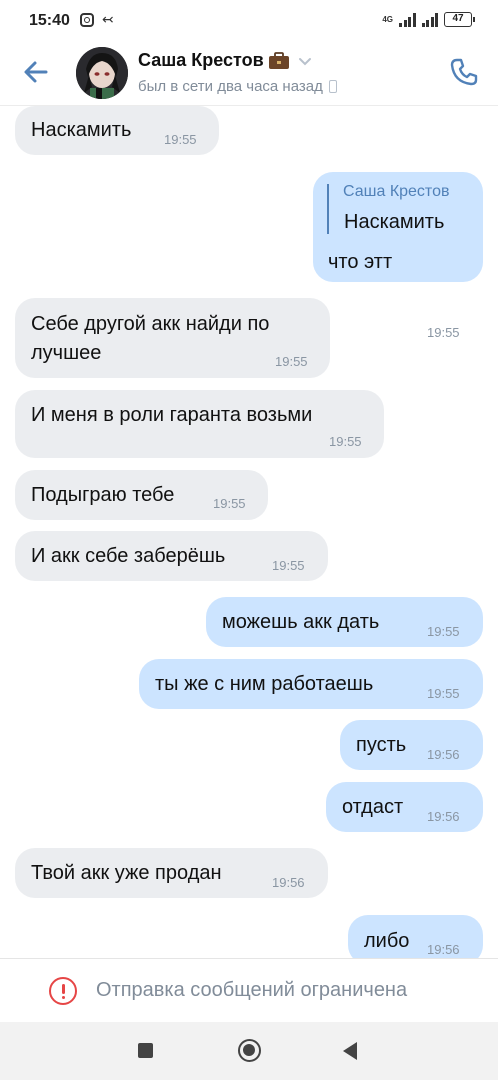 The image size is (498, 1080). I want to click on message-bubble-incoming: Твой акк уже продан 19:56, so click(171, 873).